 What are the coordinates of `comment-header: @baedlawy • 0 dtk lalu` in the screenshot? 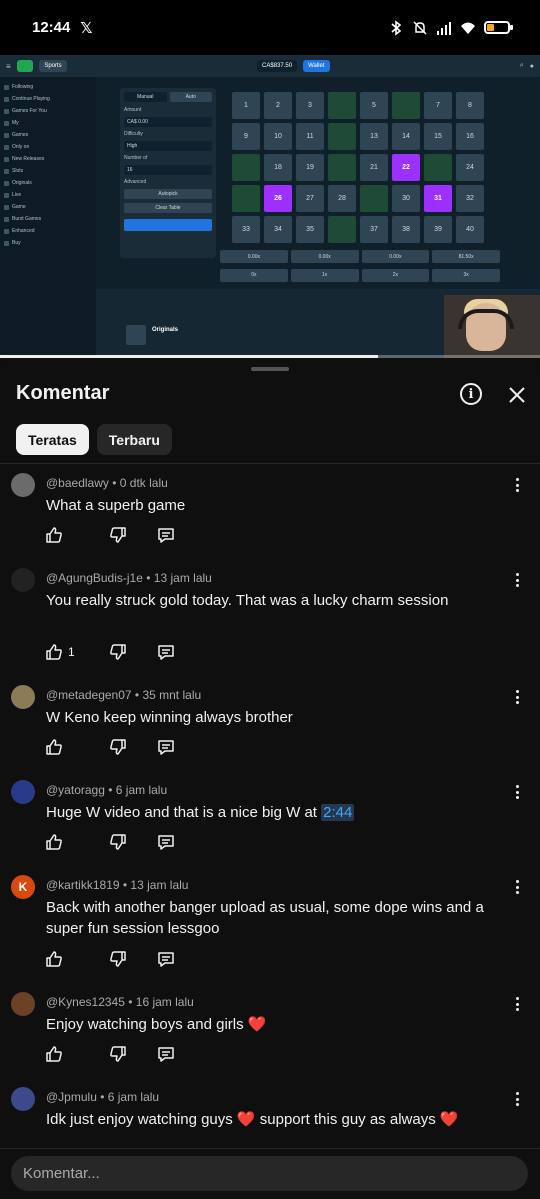 It's located at (107, 483).